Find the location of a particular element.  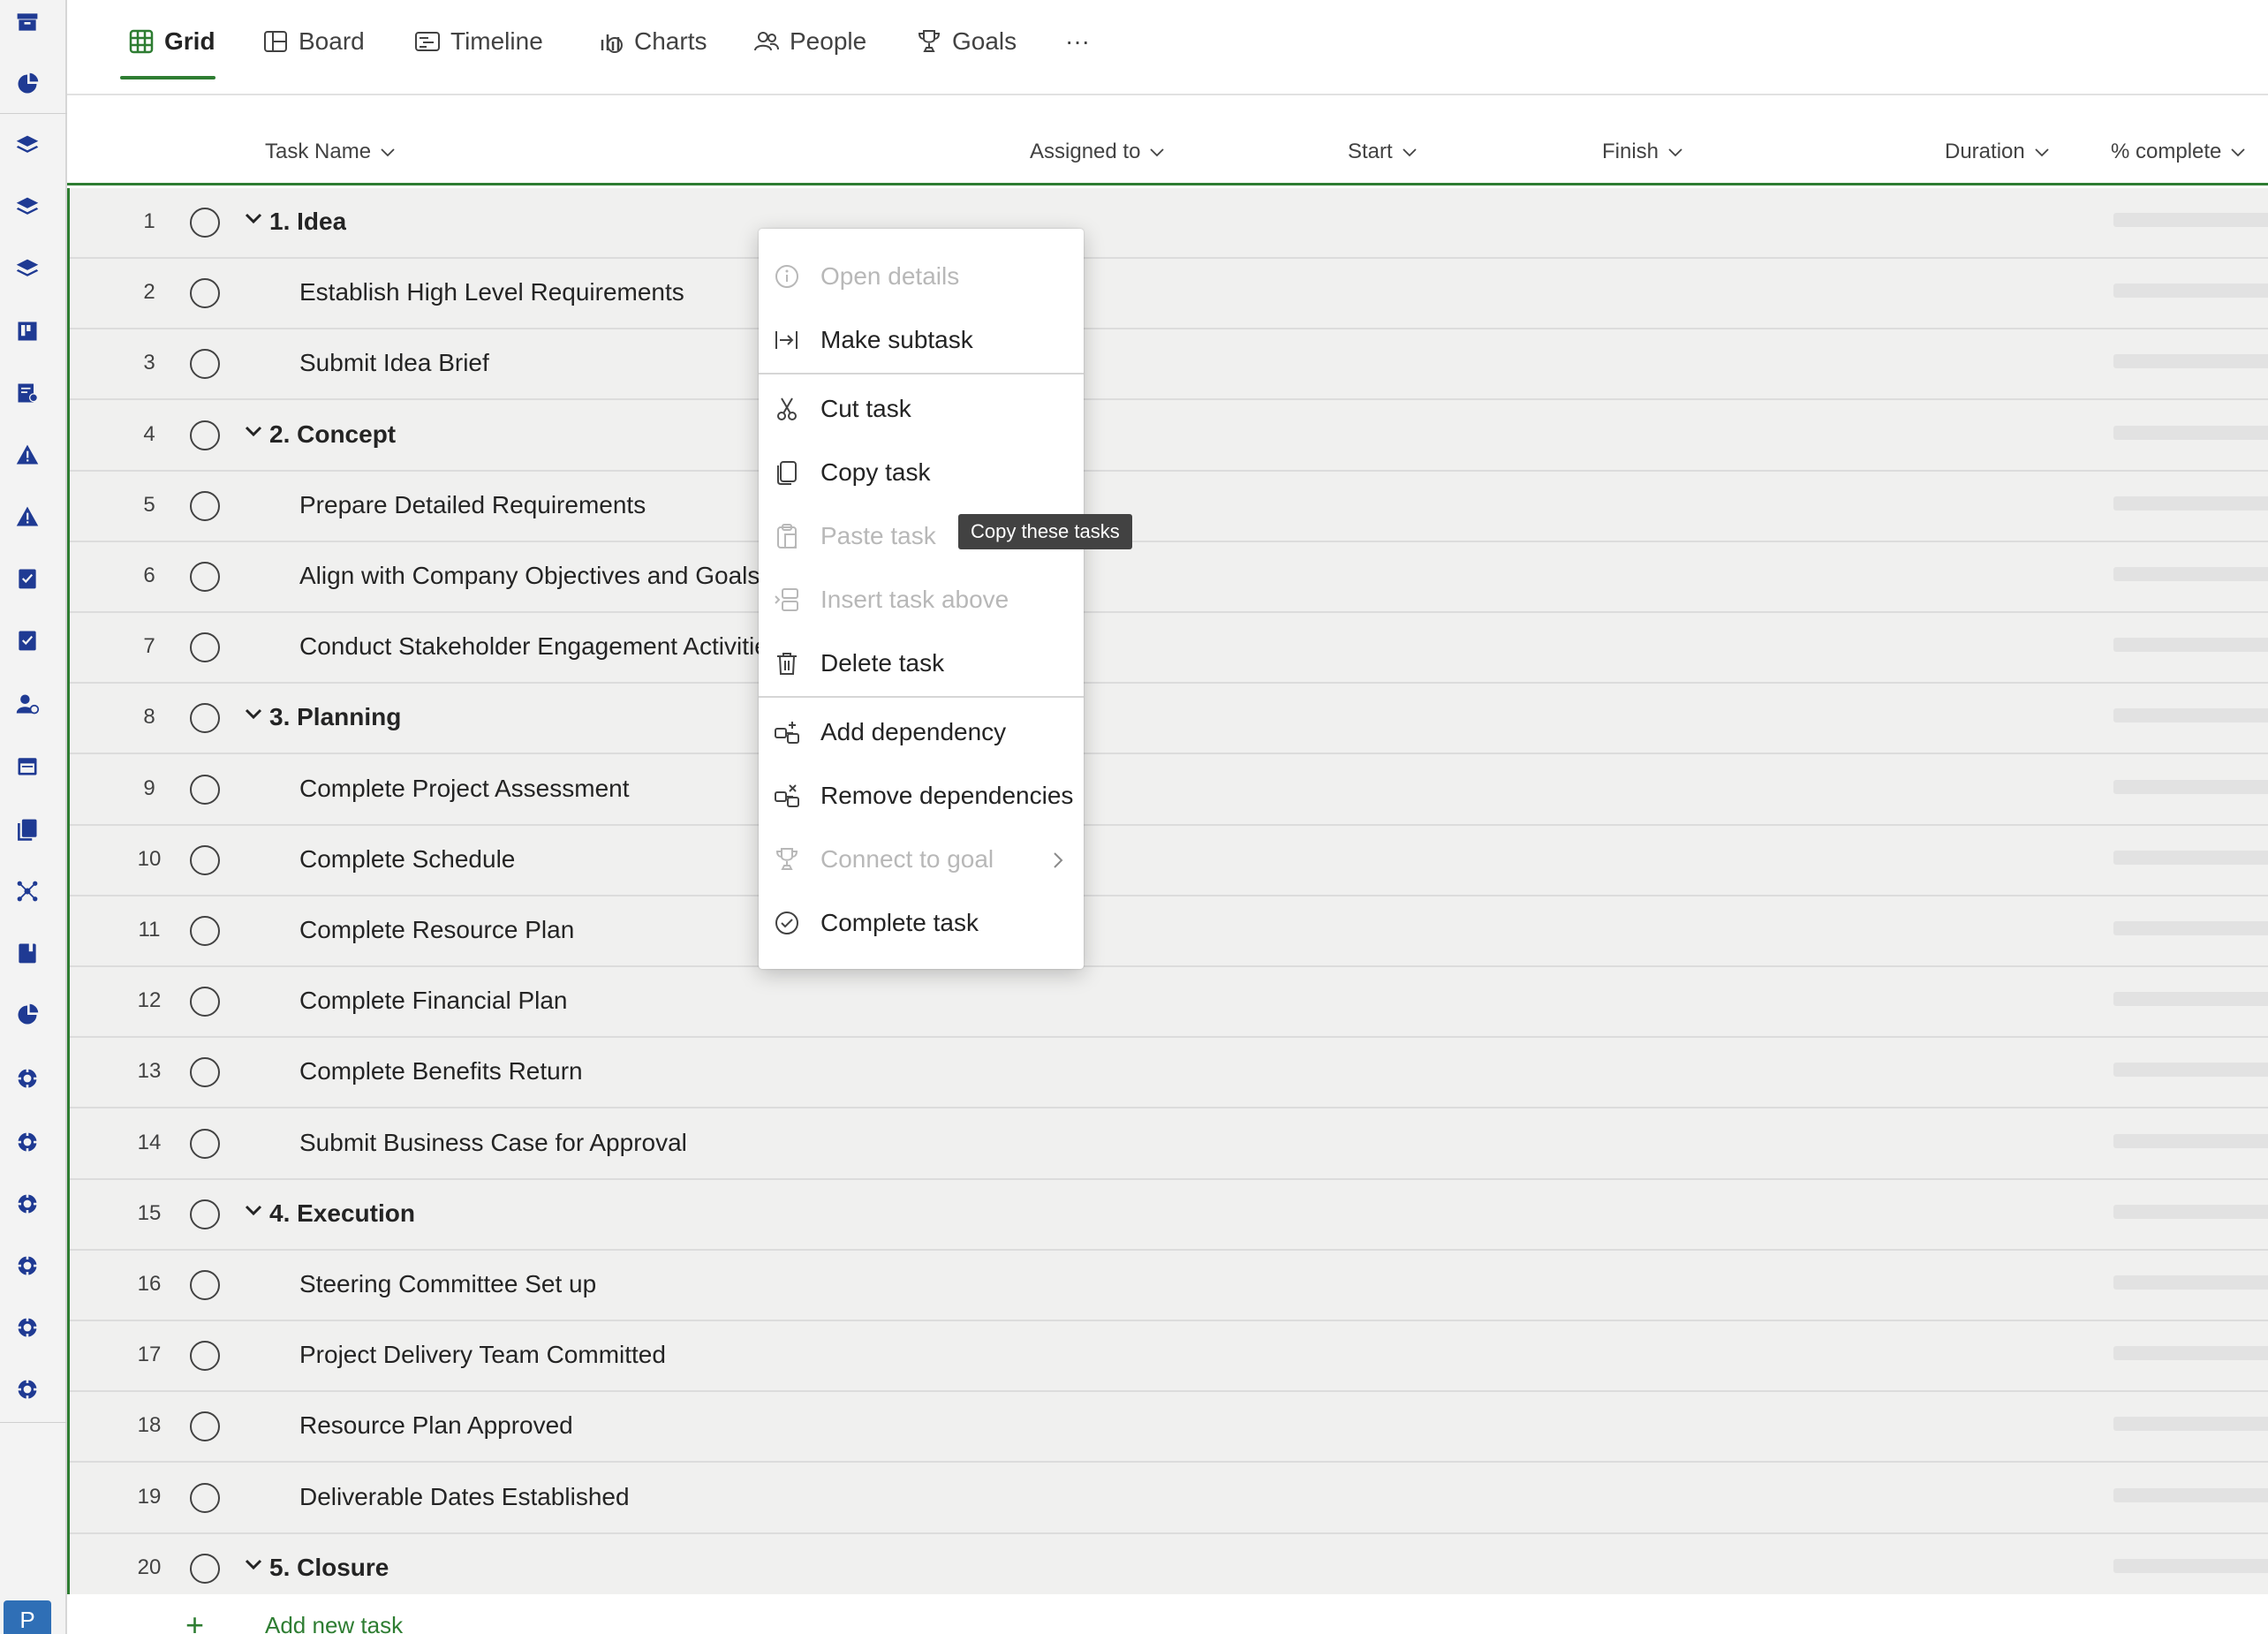

report-icon is located at coordinates (27, 393).